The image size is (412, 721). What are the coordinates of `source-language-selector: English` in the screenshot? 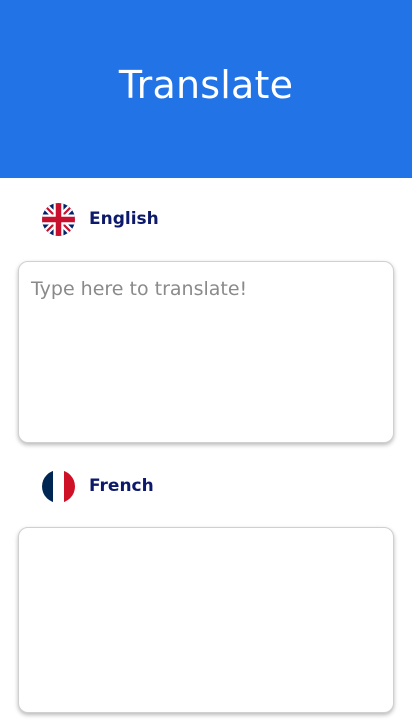 It's located at (100, 219).